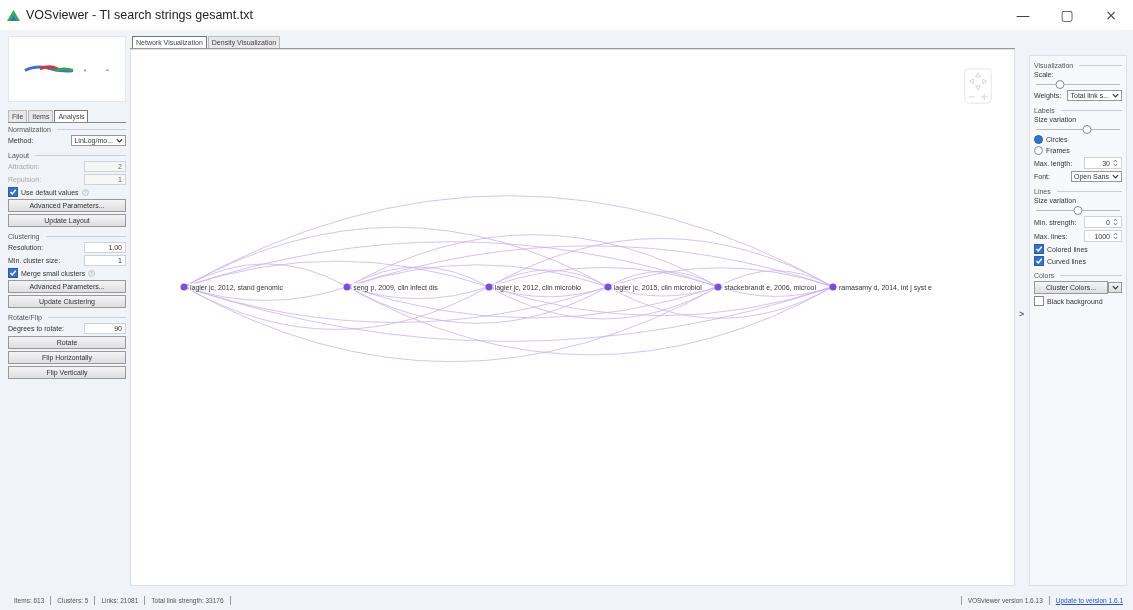  Describe the element at coordinates (1067, 15) in the screenshot. I see `maximize-button: ▢` at that location.